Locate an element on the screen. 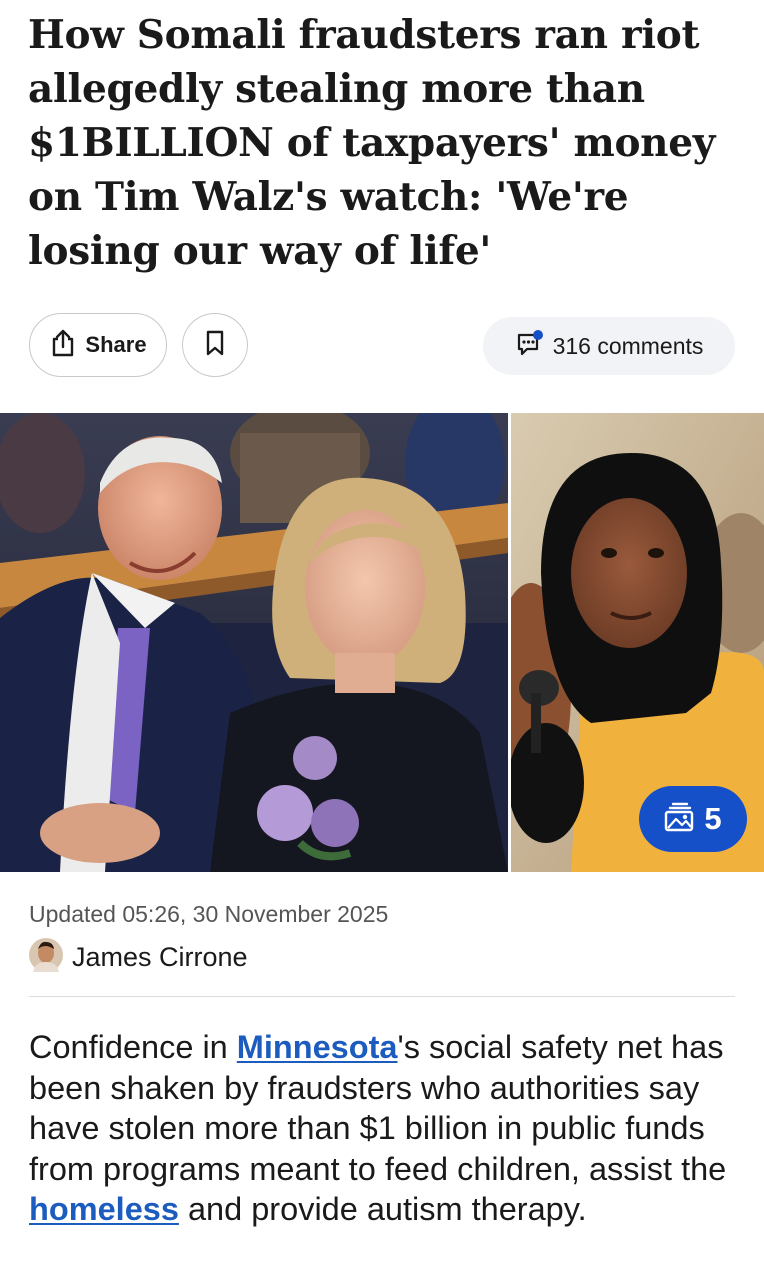 This screenshot has height=1280, width=764. bookmark-icon is located at coordinates (215, 345).